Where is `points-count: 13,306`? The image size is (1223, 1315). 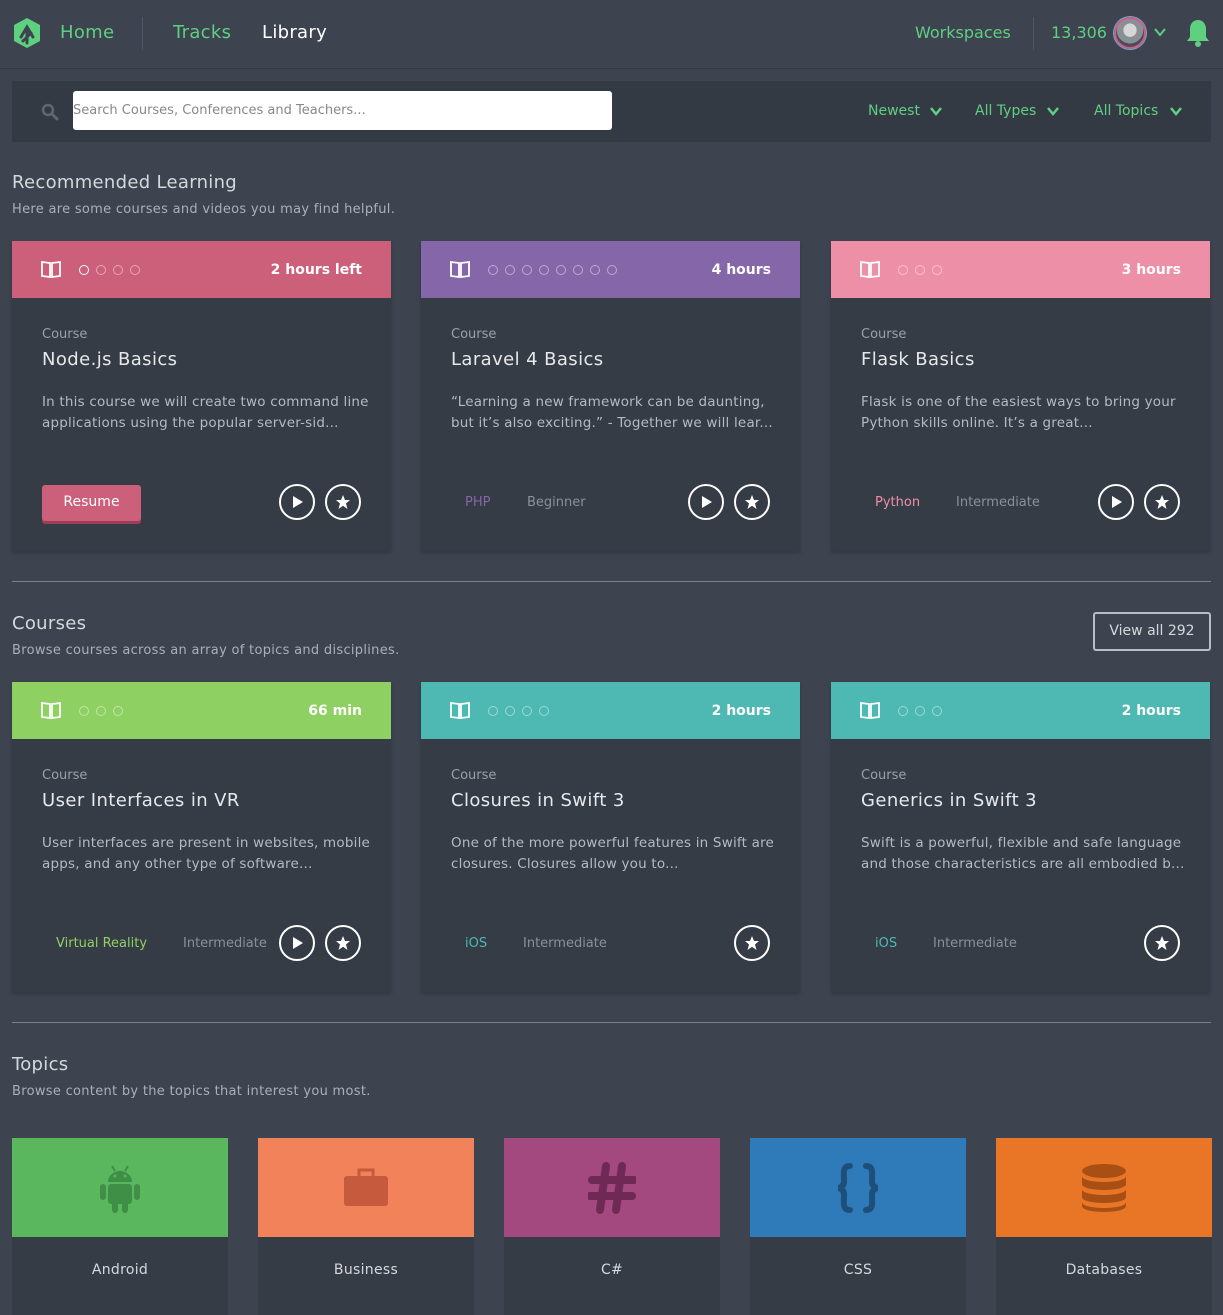 points-count: 13,306 is located at coordinates (1079, 32).